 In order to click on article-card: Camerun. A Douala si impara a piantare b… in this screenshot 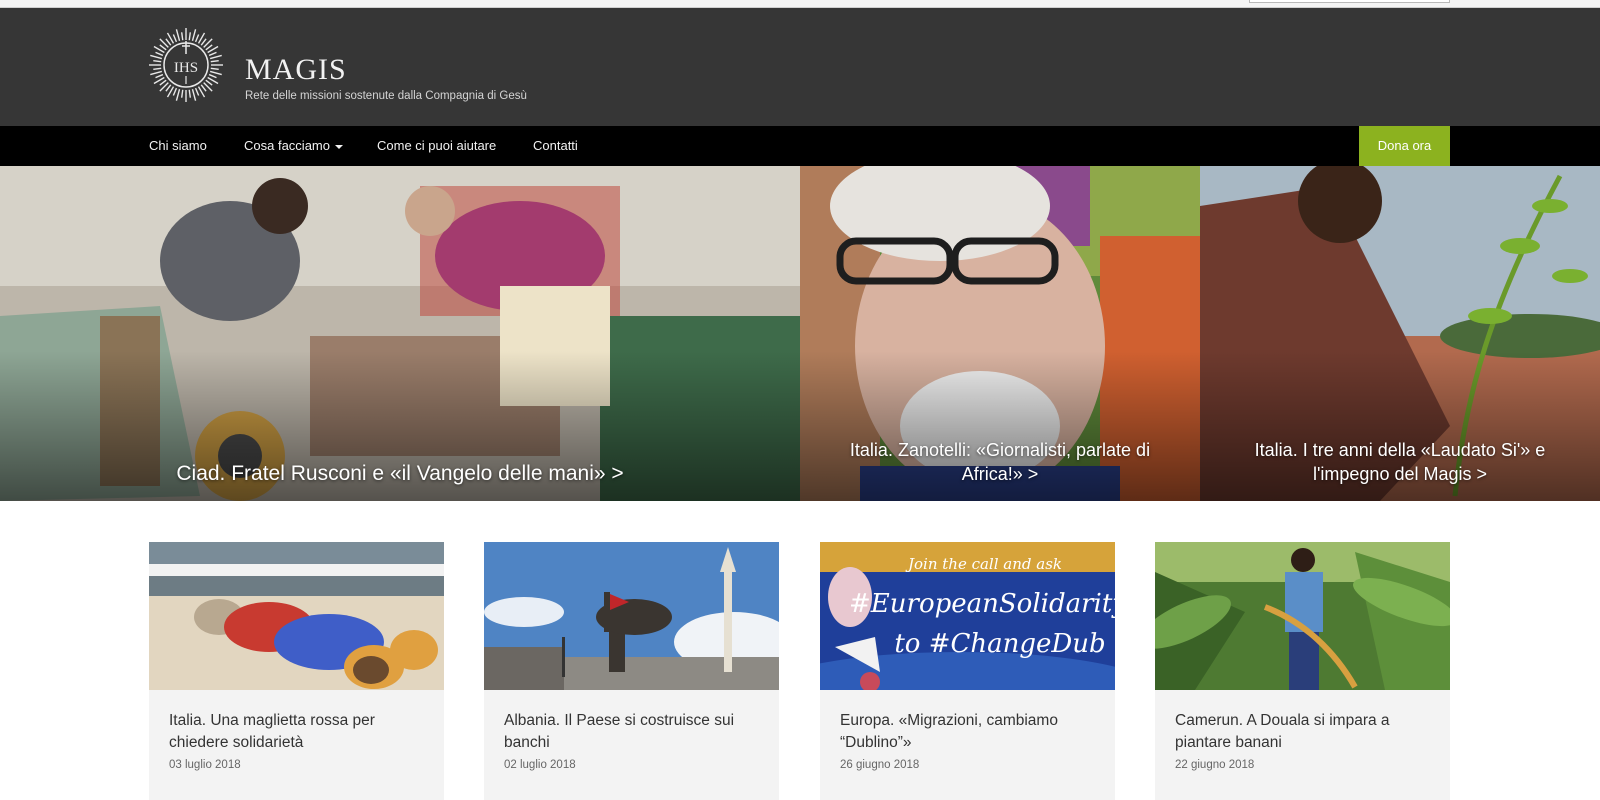, I will do `click(1302, 671)`.